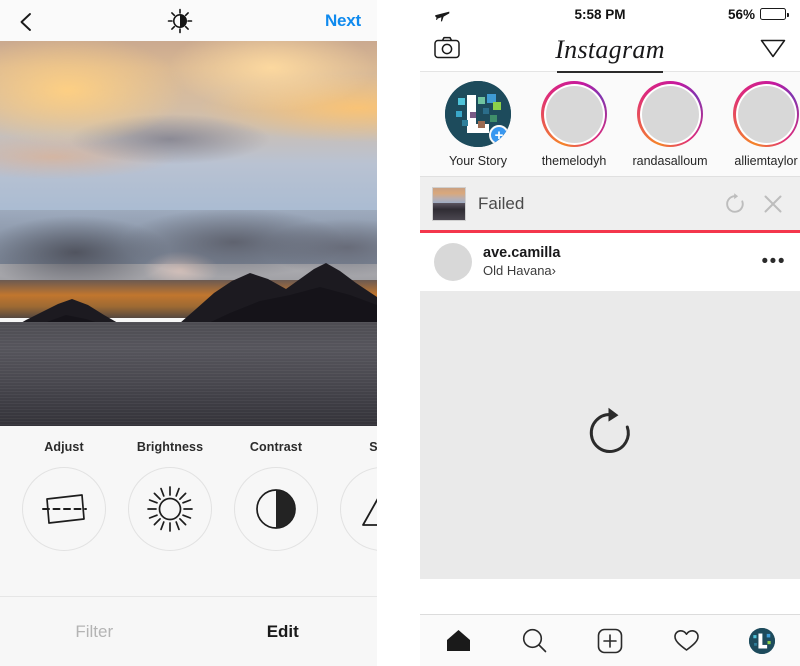 The width and height of the screenshot is (800, 666). I want to click on edit-tools-strip: Adjust Brightness Contrast S, so click(188, 511).